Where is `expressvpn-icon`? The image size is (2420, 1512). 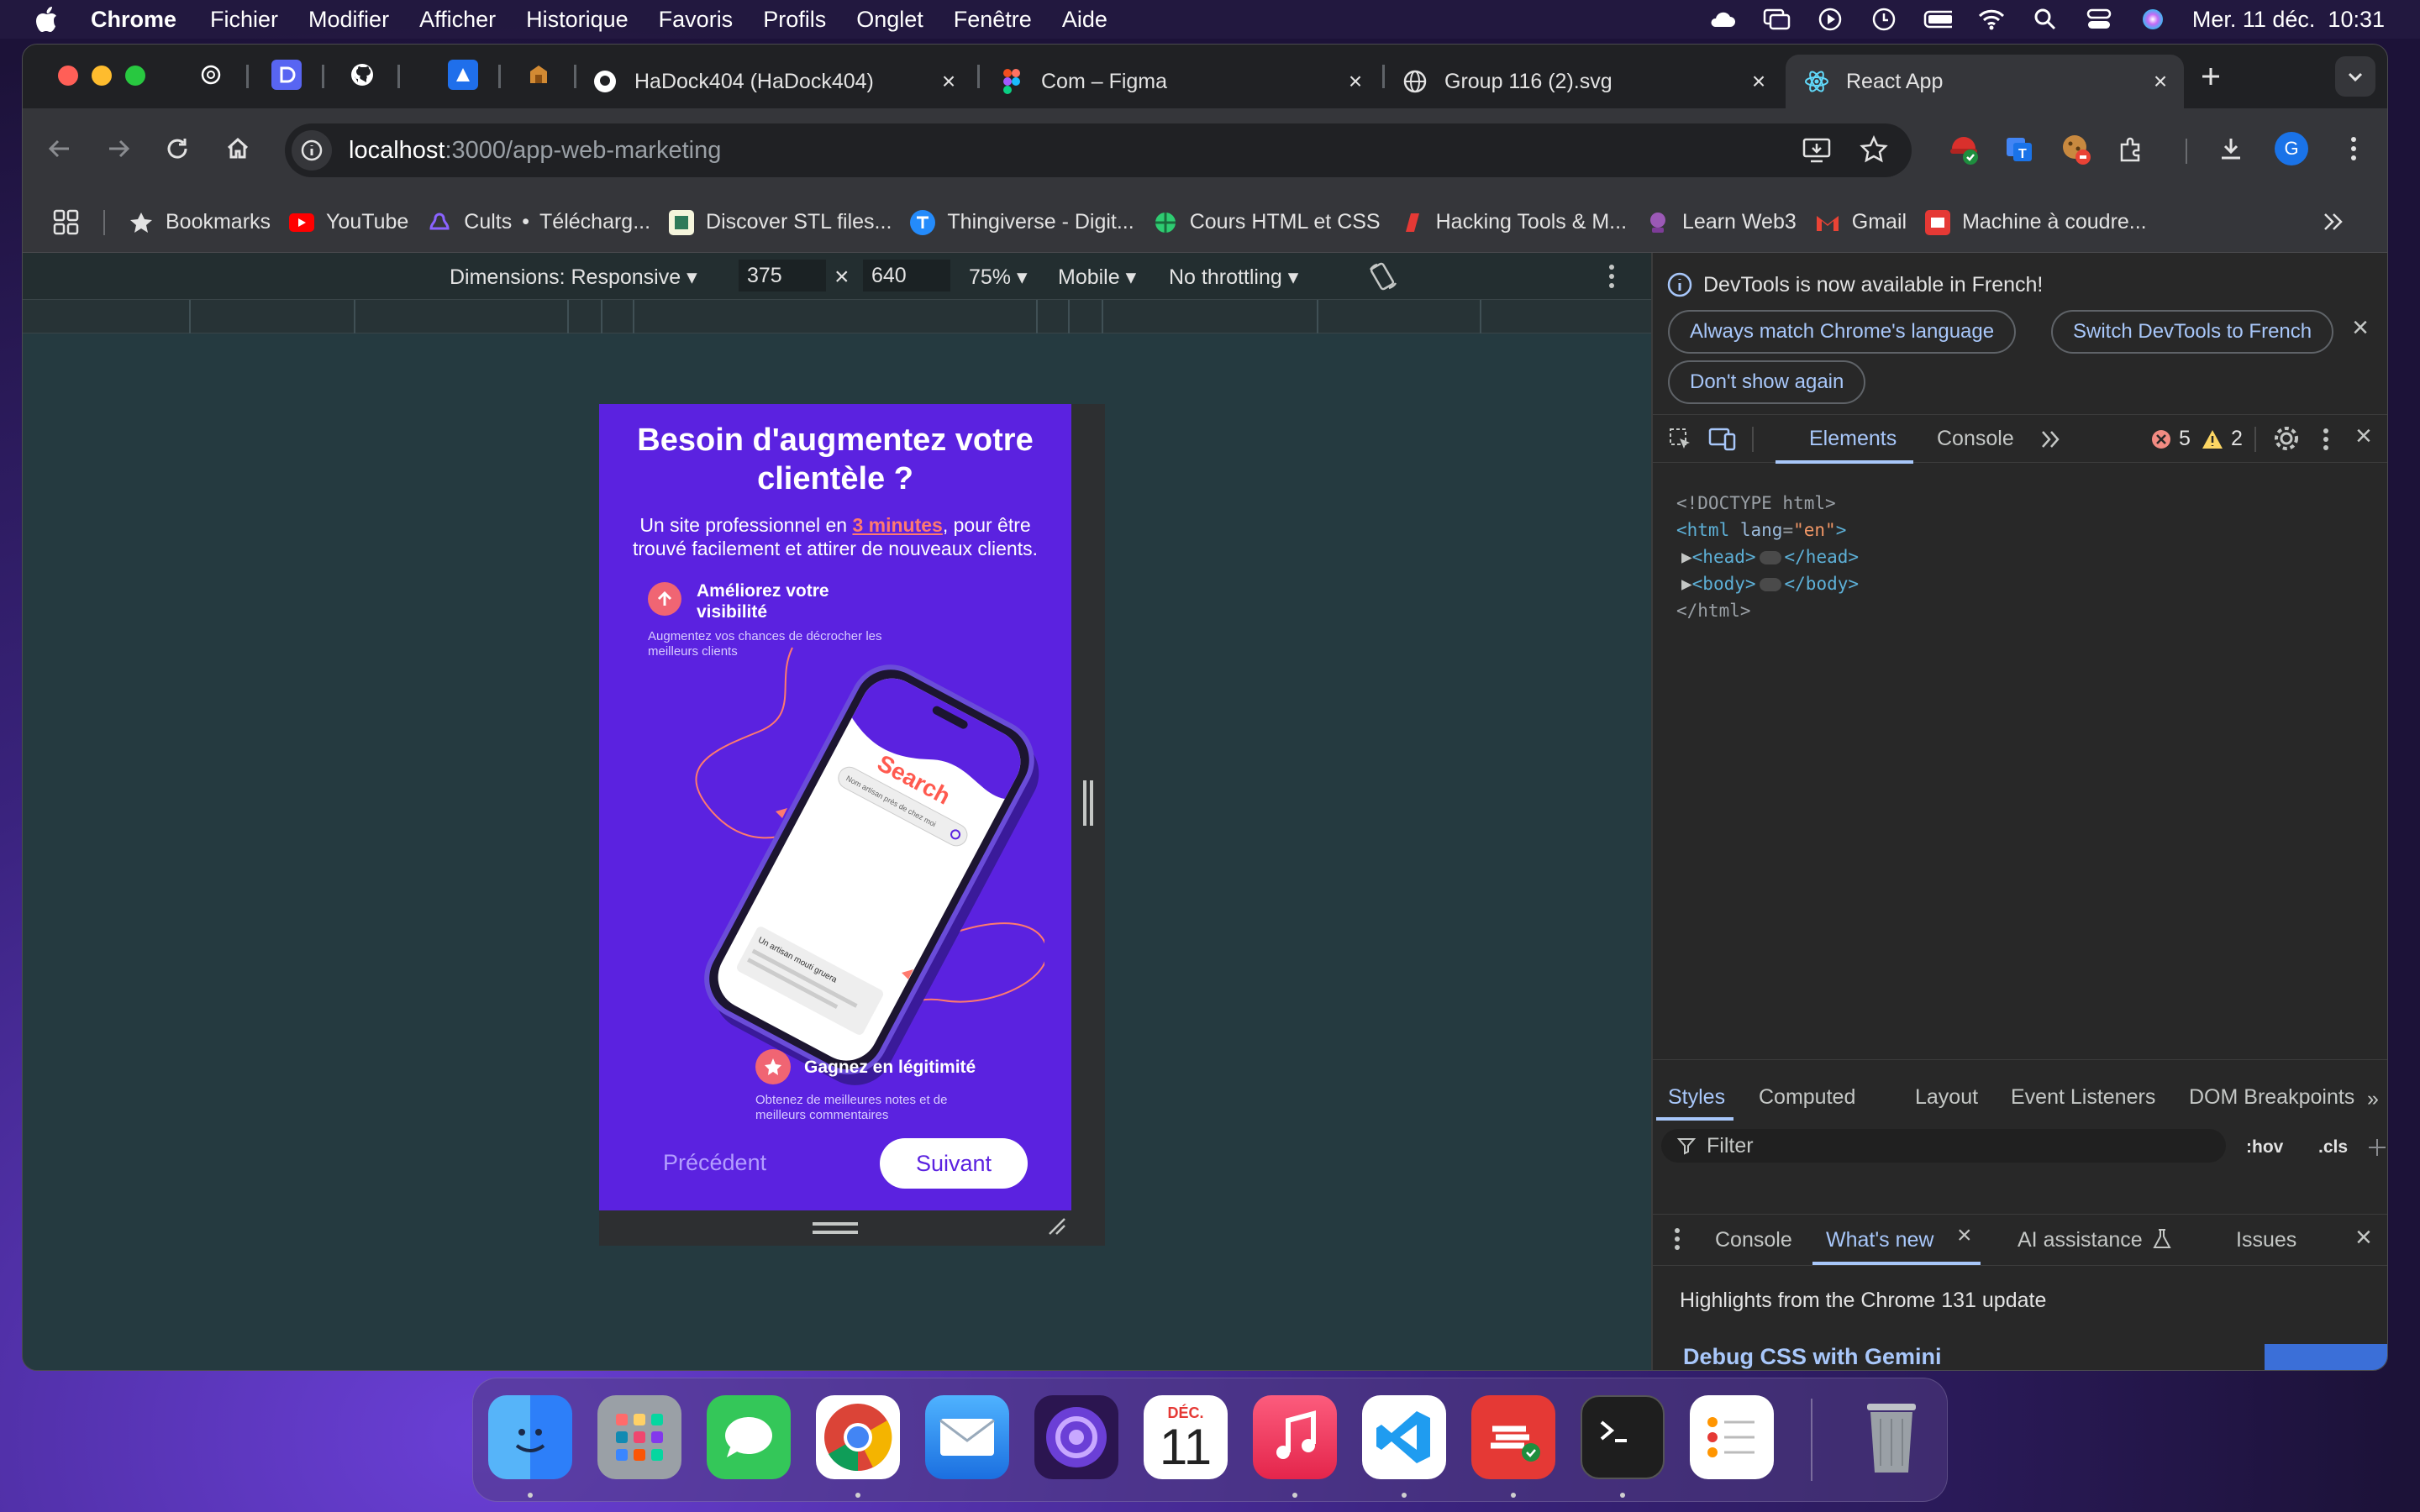 expressvpn-icon is located at coordinates (1513, 1437).